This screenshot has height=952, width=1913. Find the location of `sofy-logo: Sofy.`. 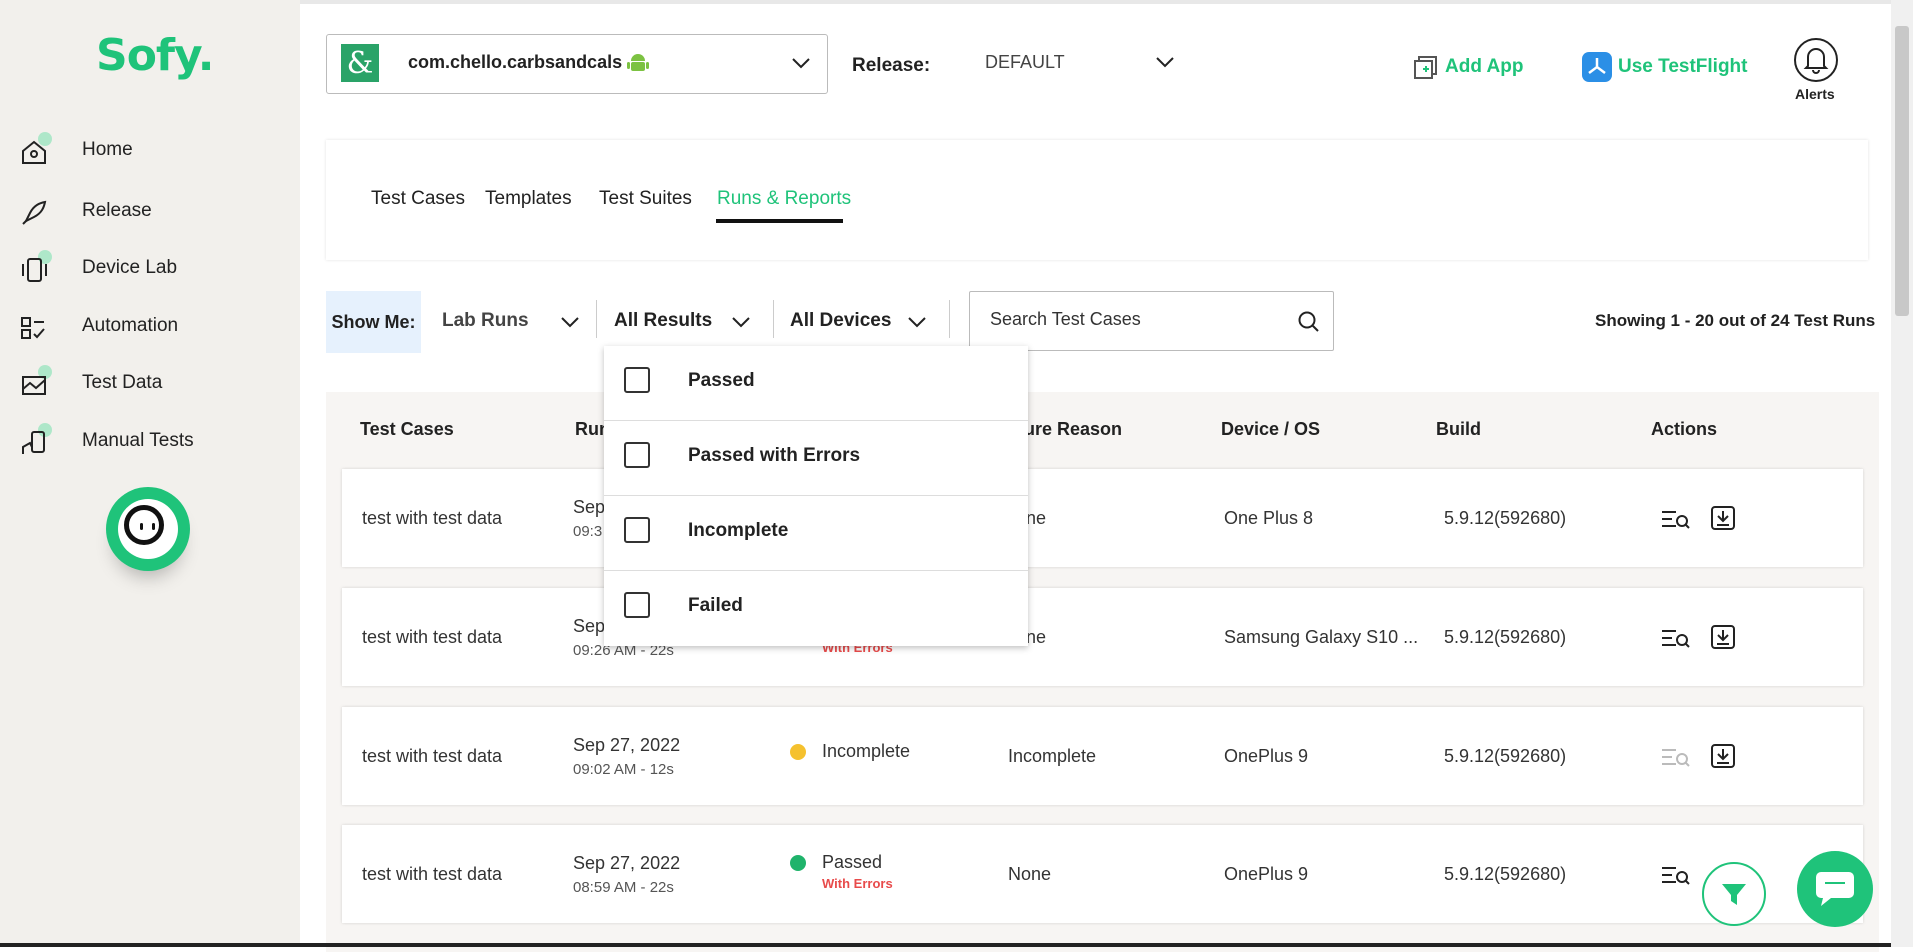

sofy-logo: Sofy. is located at coordinates (155, 55).